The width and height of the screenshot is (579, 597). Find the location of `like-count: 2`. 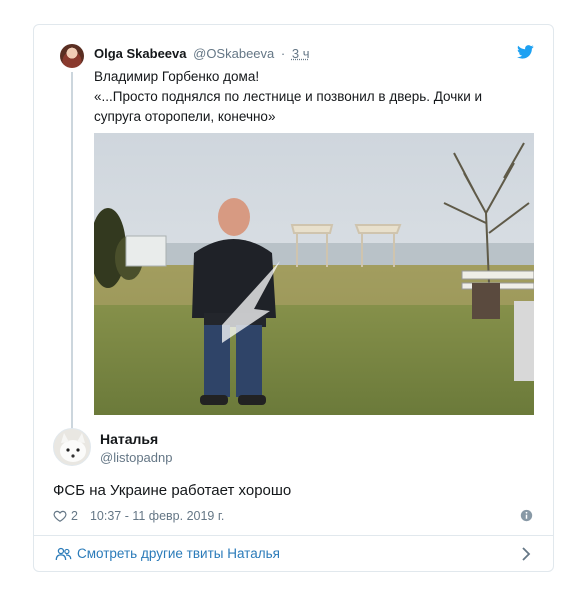

like-count: 2 is located at coordinates (74, 516).